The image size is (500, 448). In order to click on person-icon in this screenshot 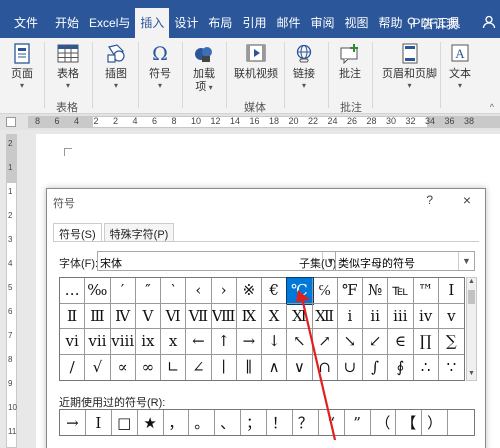, I will do `click(482, 23)`.